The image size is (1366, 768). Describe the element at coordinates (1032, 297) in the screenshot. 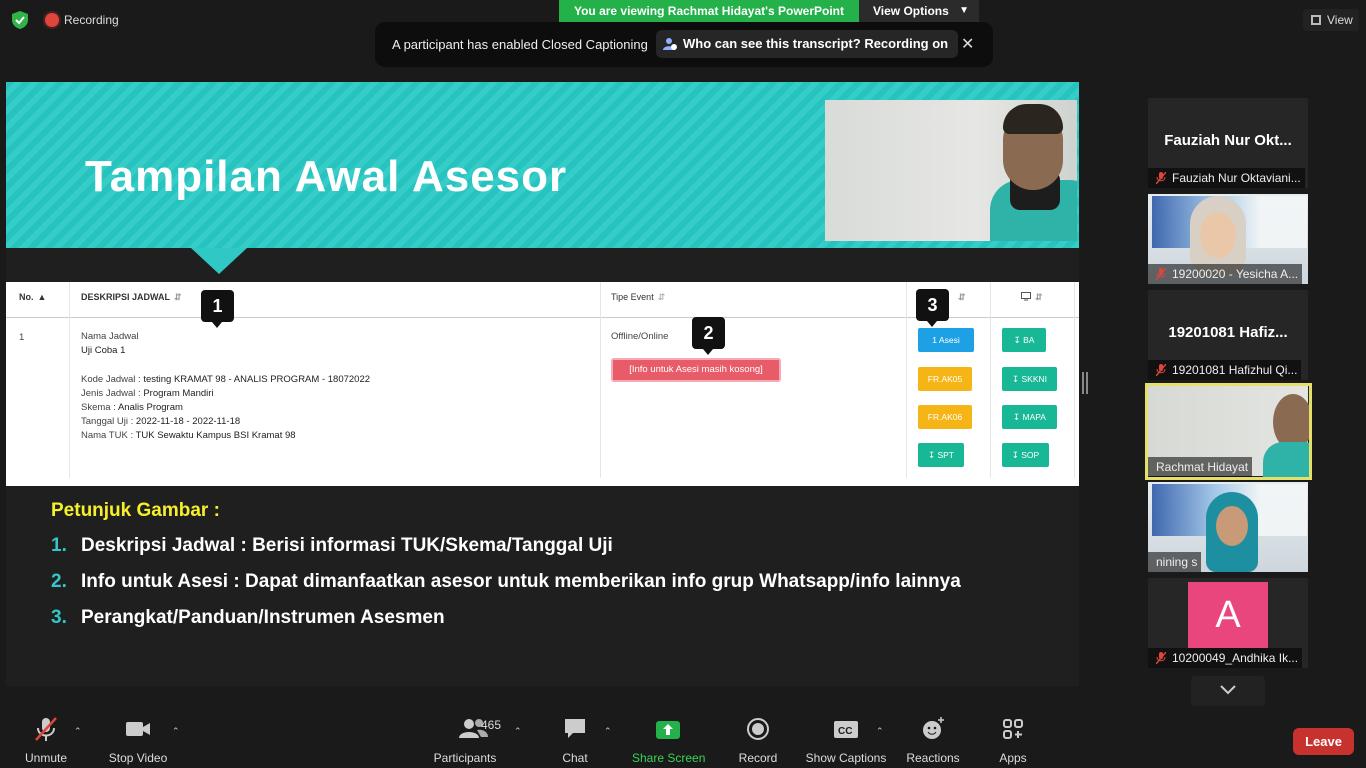

I see `header-monitor: ⇵` at that location.